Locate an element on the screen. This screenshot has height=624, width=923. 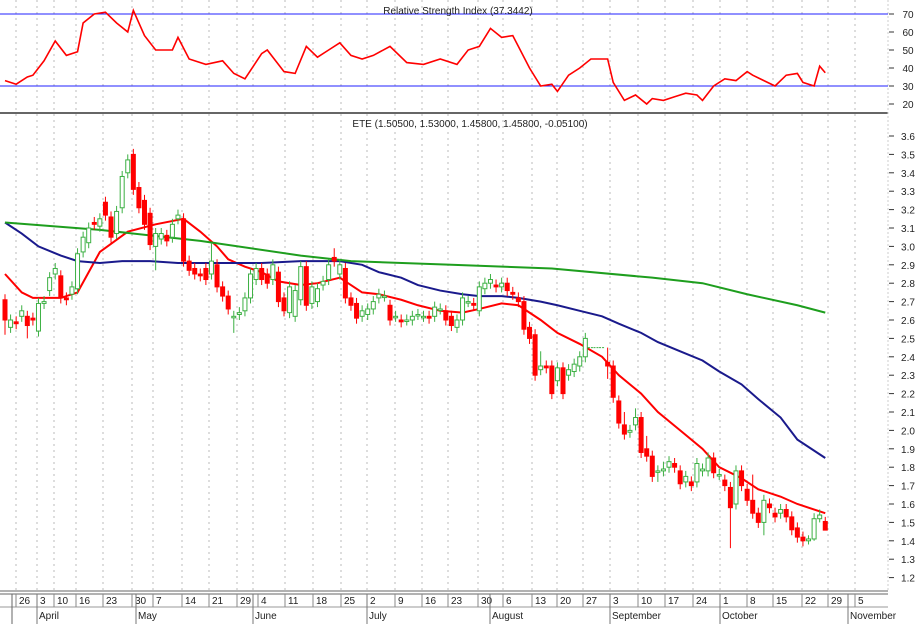
day-tick-label: 20 is located at coordinates (566, 601).